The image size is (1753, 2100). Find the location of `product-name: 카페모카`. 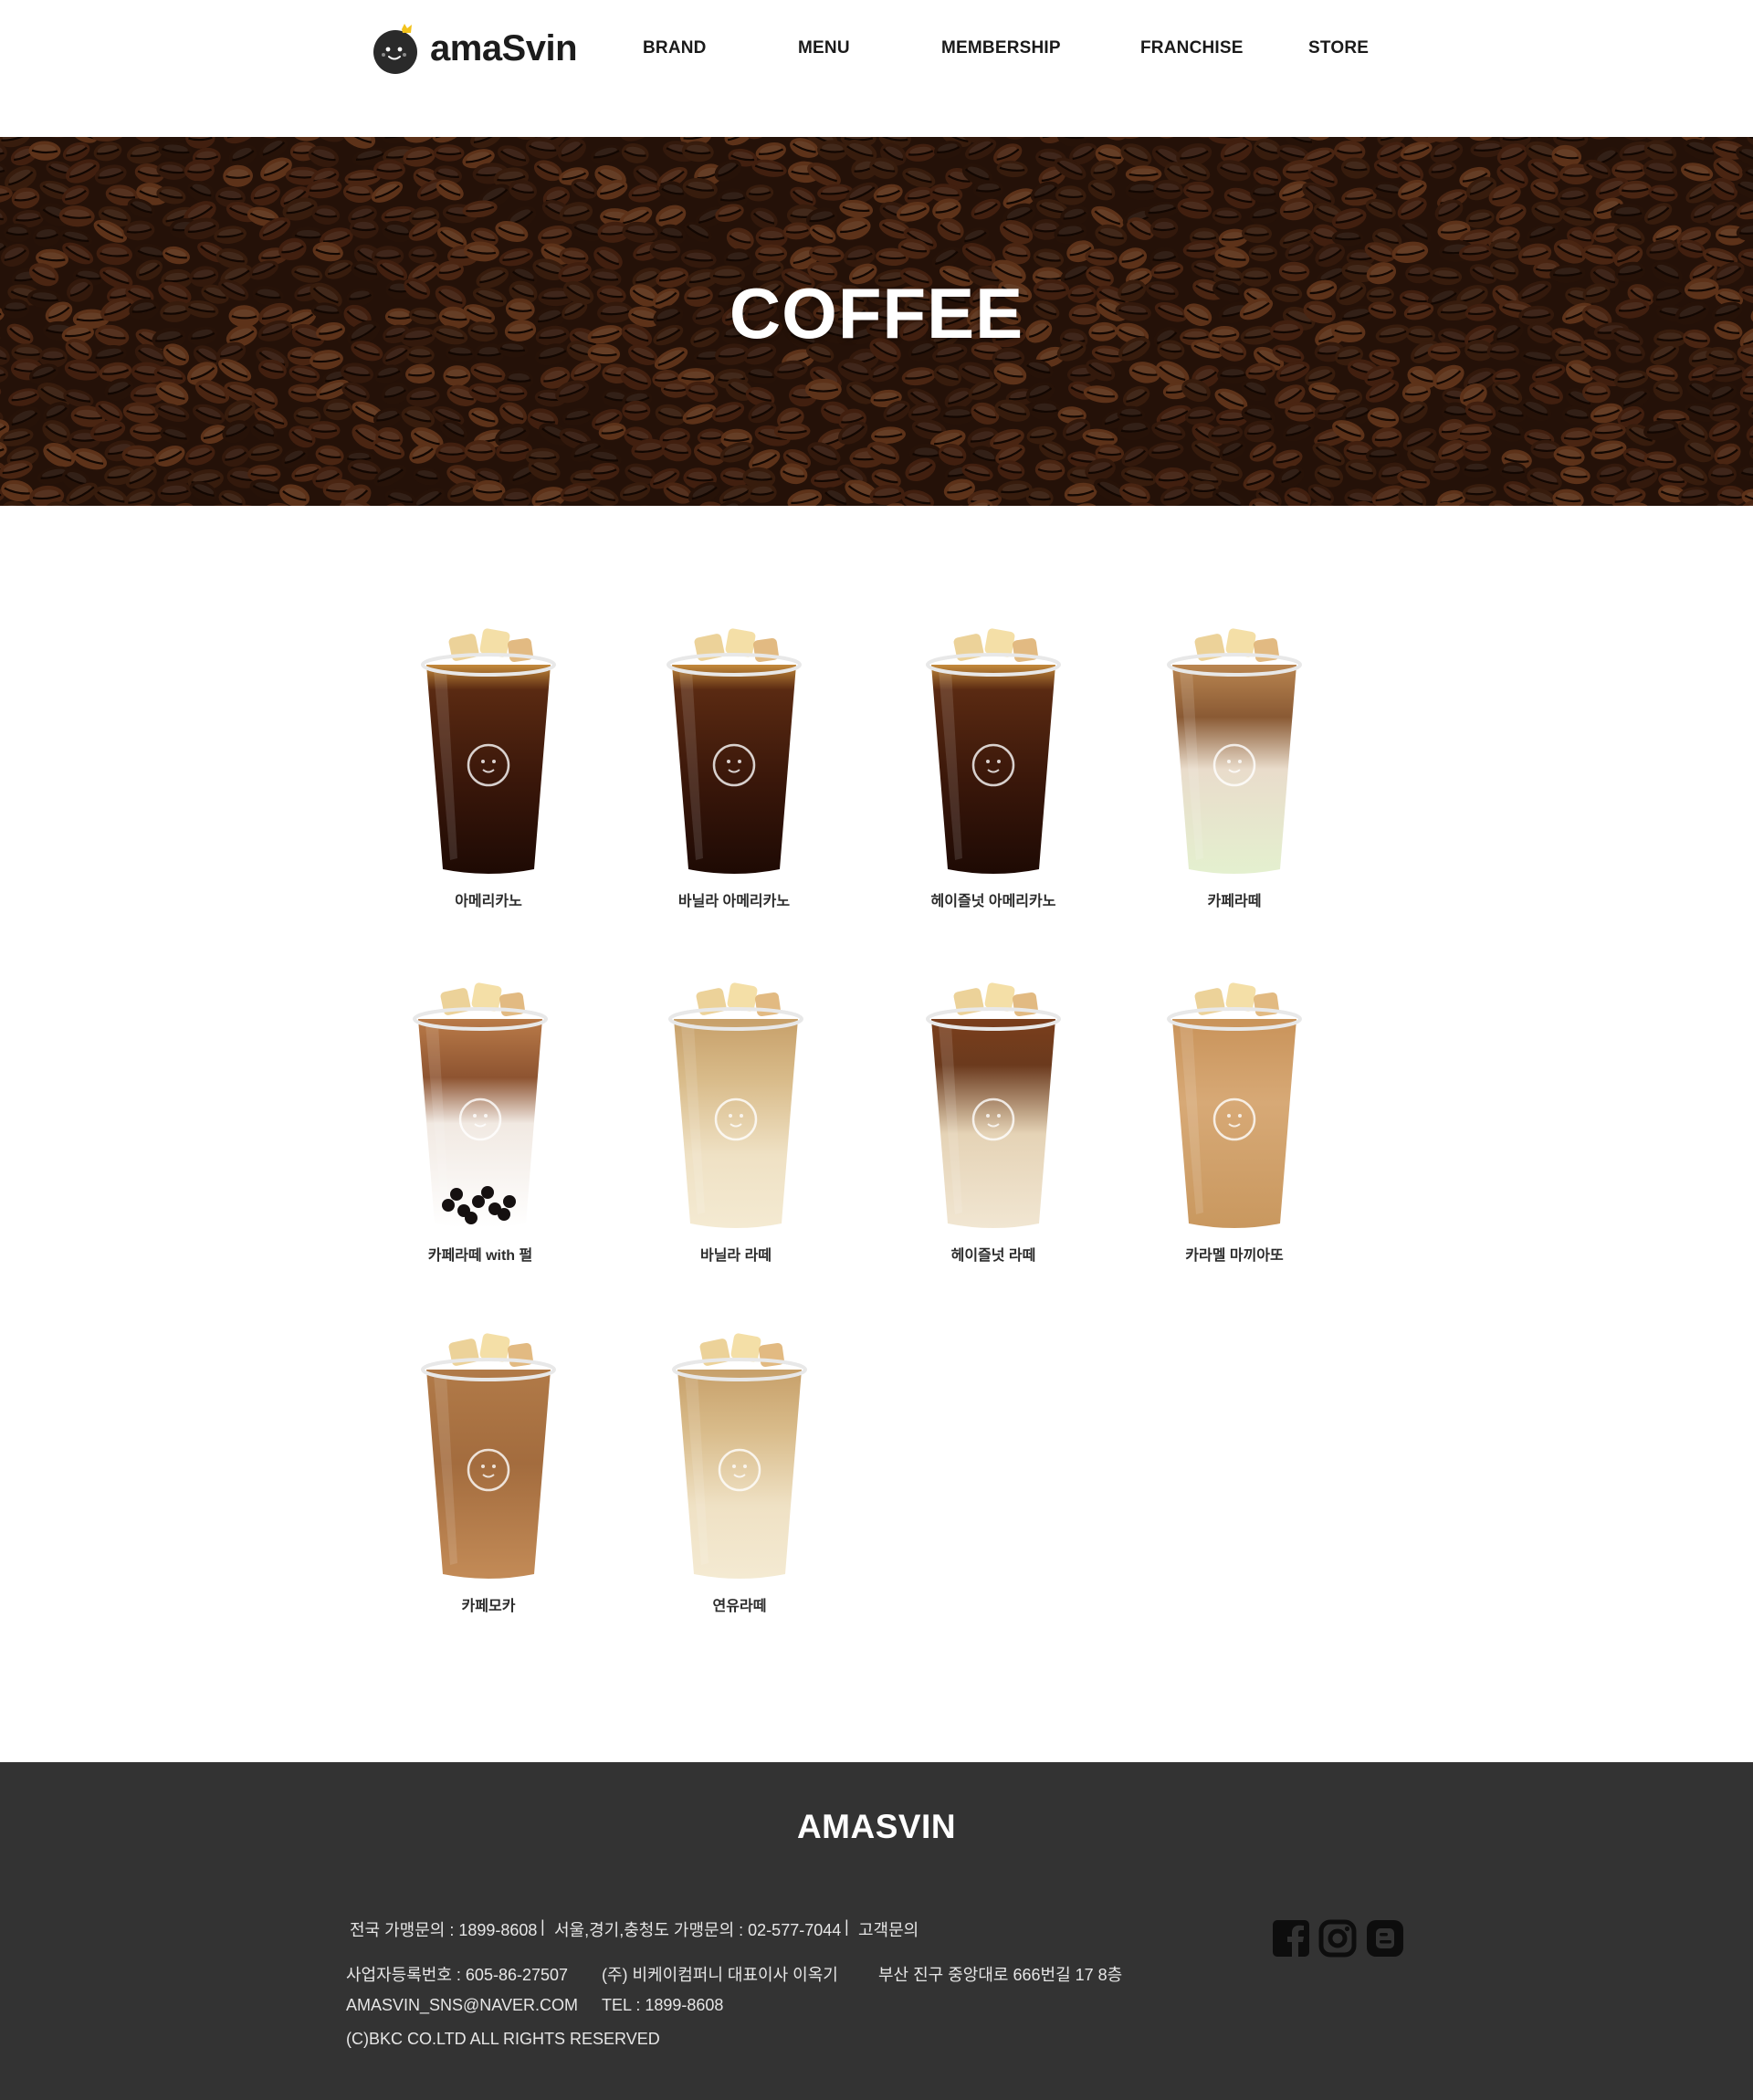

product-name: 카페모카 is located at coordinates (488, 1607).